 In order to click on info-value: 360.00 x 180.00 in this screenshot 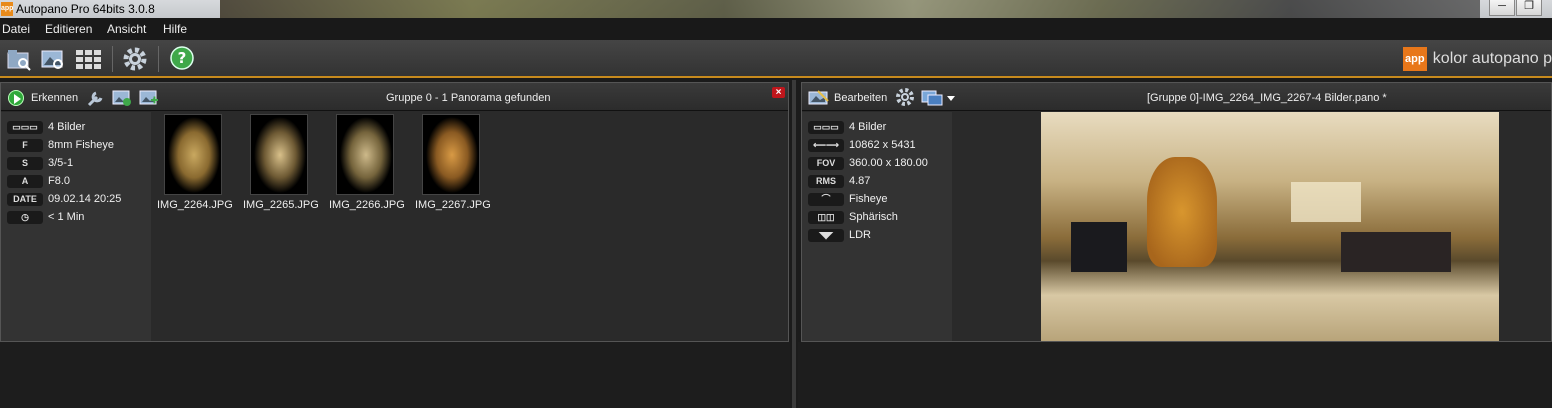, I will do `click(888, 163)`.